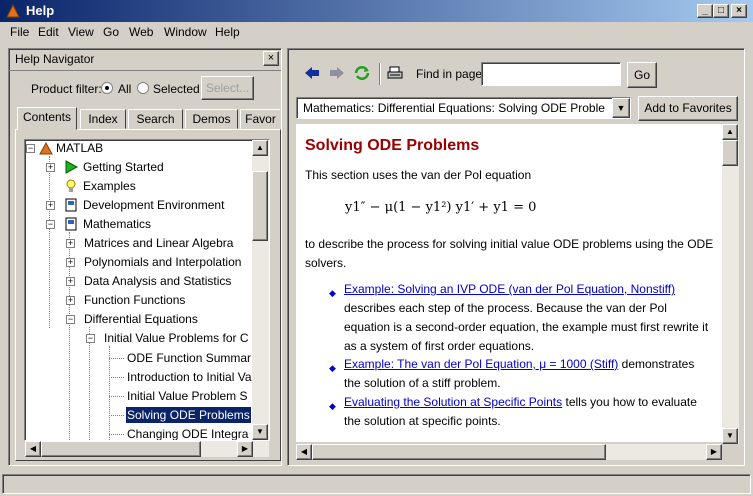 This screenshot has width=753, height=496. I want to click on tab-contents: Contents, so click(47, 118).